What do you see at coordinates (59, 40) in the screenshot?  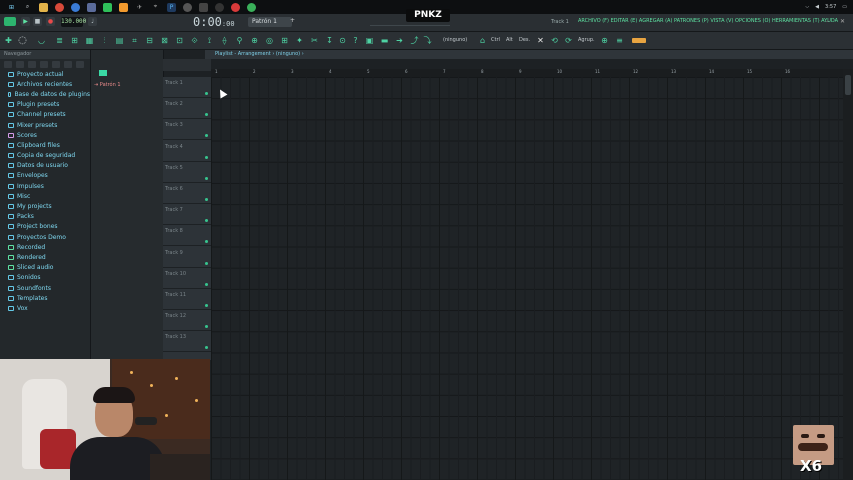 I see `playlist-icon: ≣` at bounding box center [59, 40].